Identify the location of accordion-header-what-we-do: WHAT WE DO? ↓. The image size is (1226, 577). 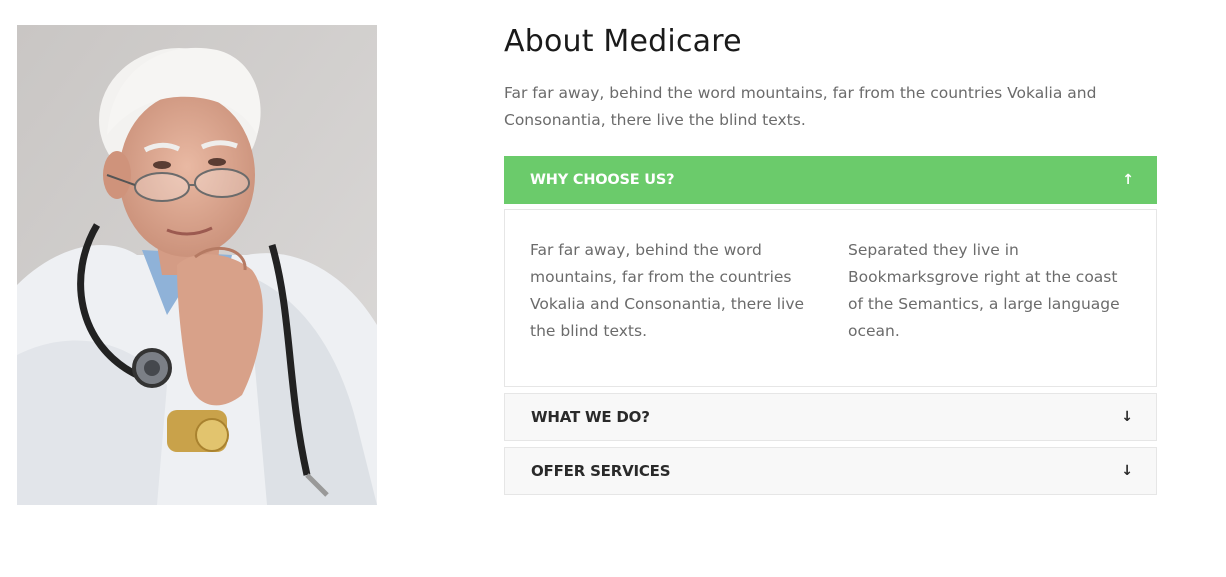
(830, 417).